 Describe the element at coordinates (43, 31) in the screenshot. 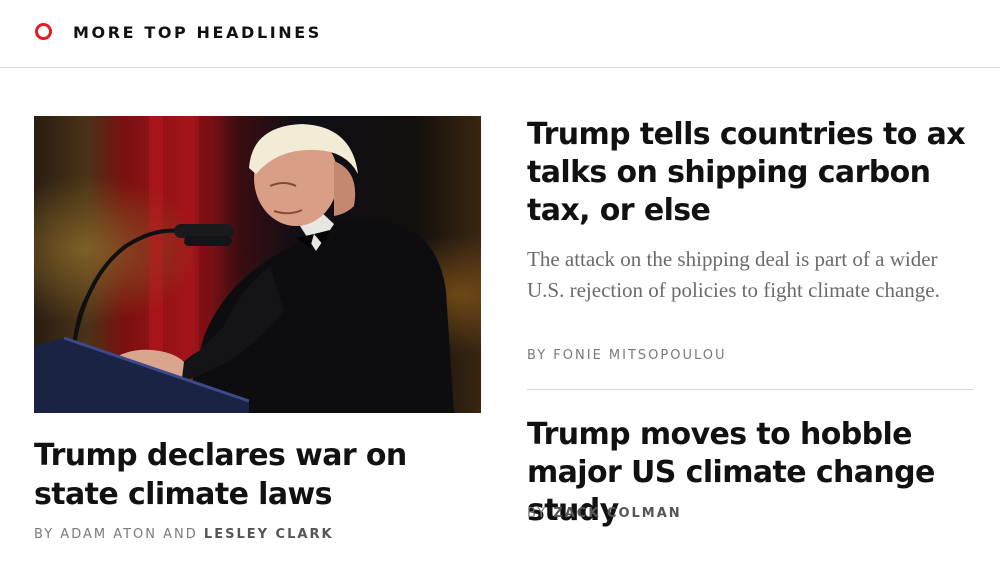

I see `ring-icon` at that location.